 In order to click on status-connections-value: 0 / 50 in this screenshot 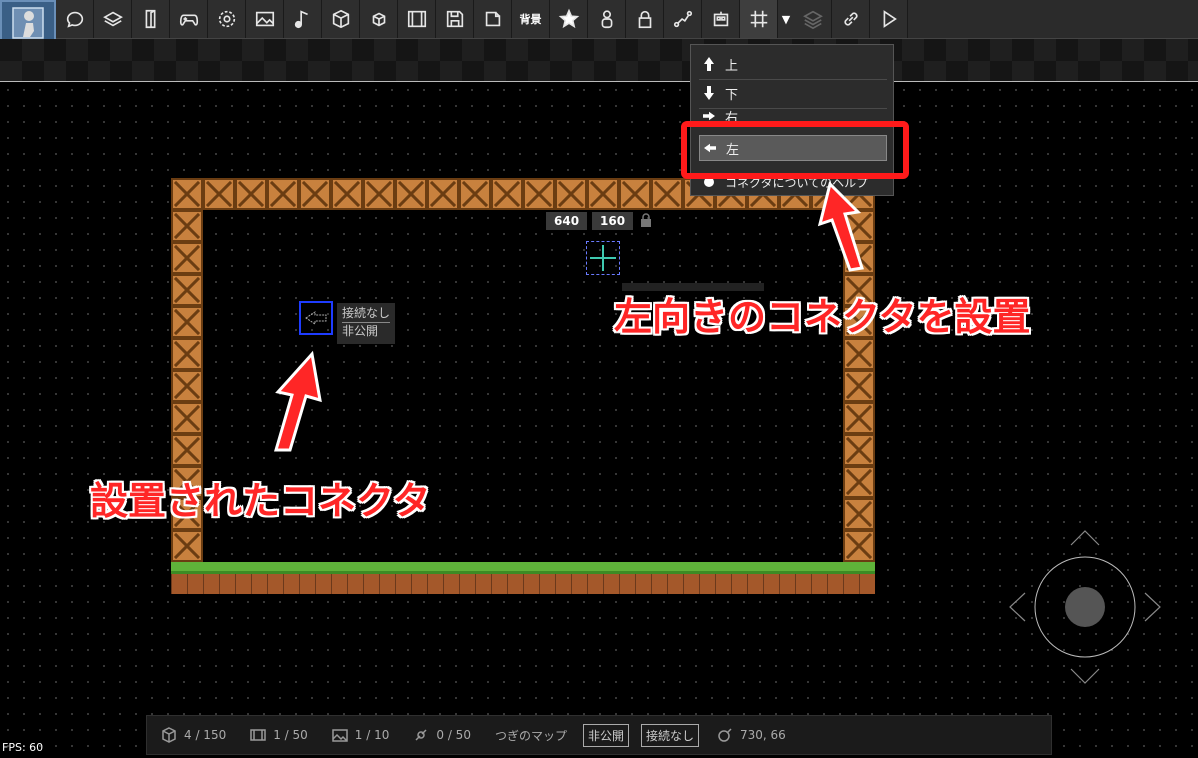, I will do `click(453, 735)`.